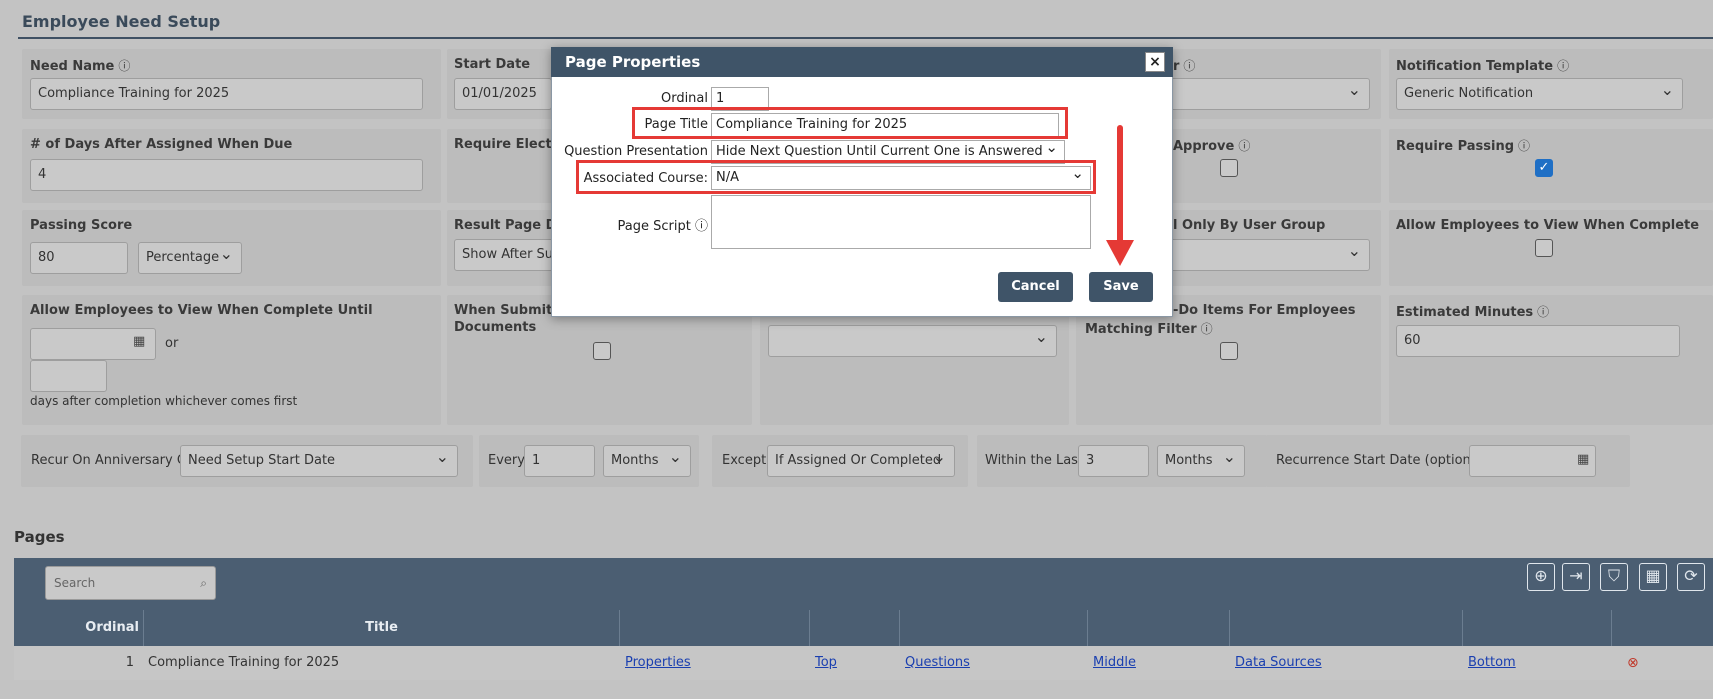 This screenshot has height=699, width=1713. What do you see at coordinates (1114, 663) in the screenshot?
I see `middle-link: Middle` at bounding box center [1114, 663].